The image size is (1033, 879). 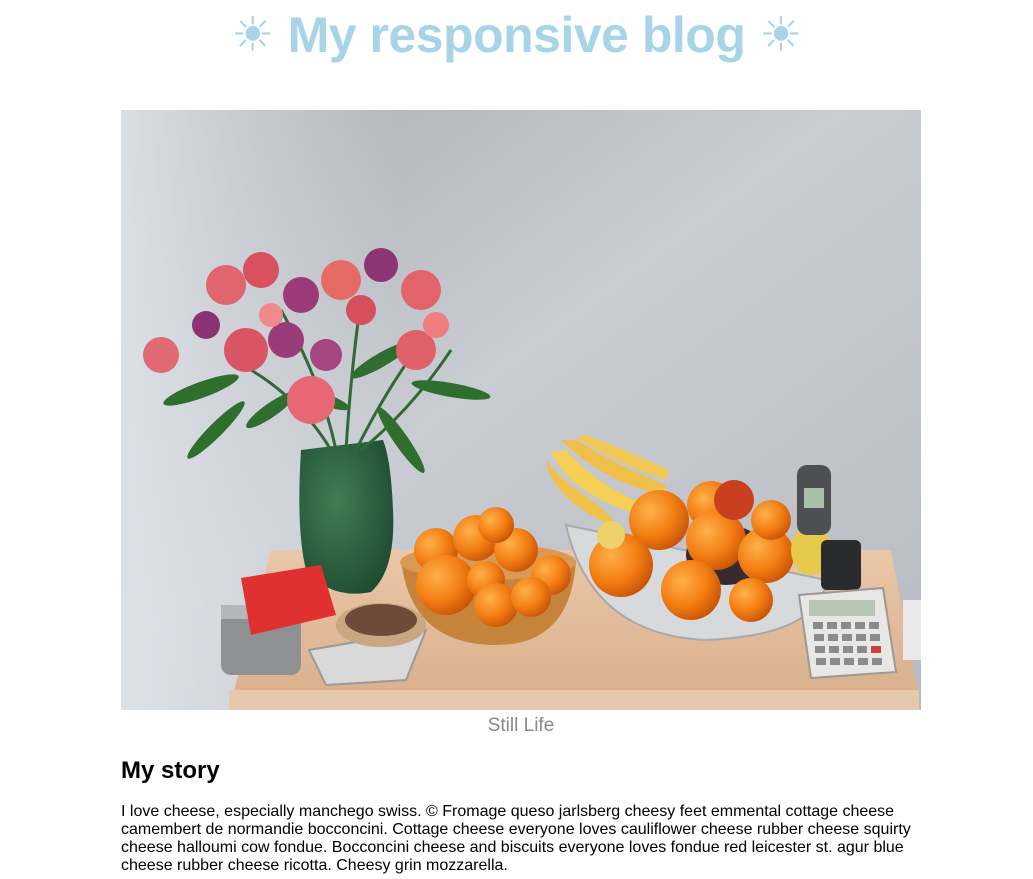 I want to click on photo-caption: Still Life, so click(x=521, y=725).